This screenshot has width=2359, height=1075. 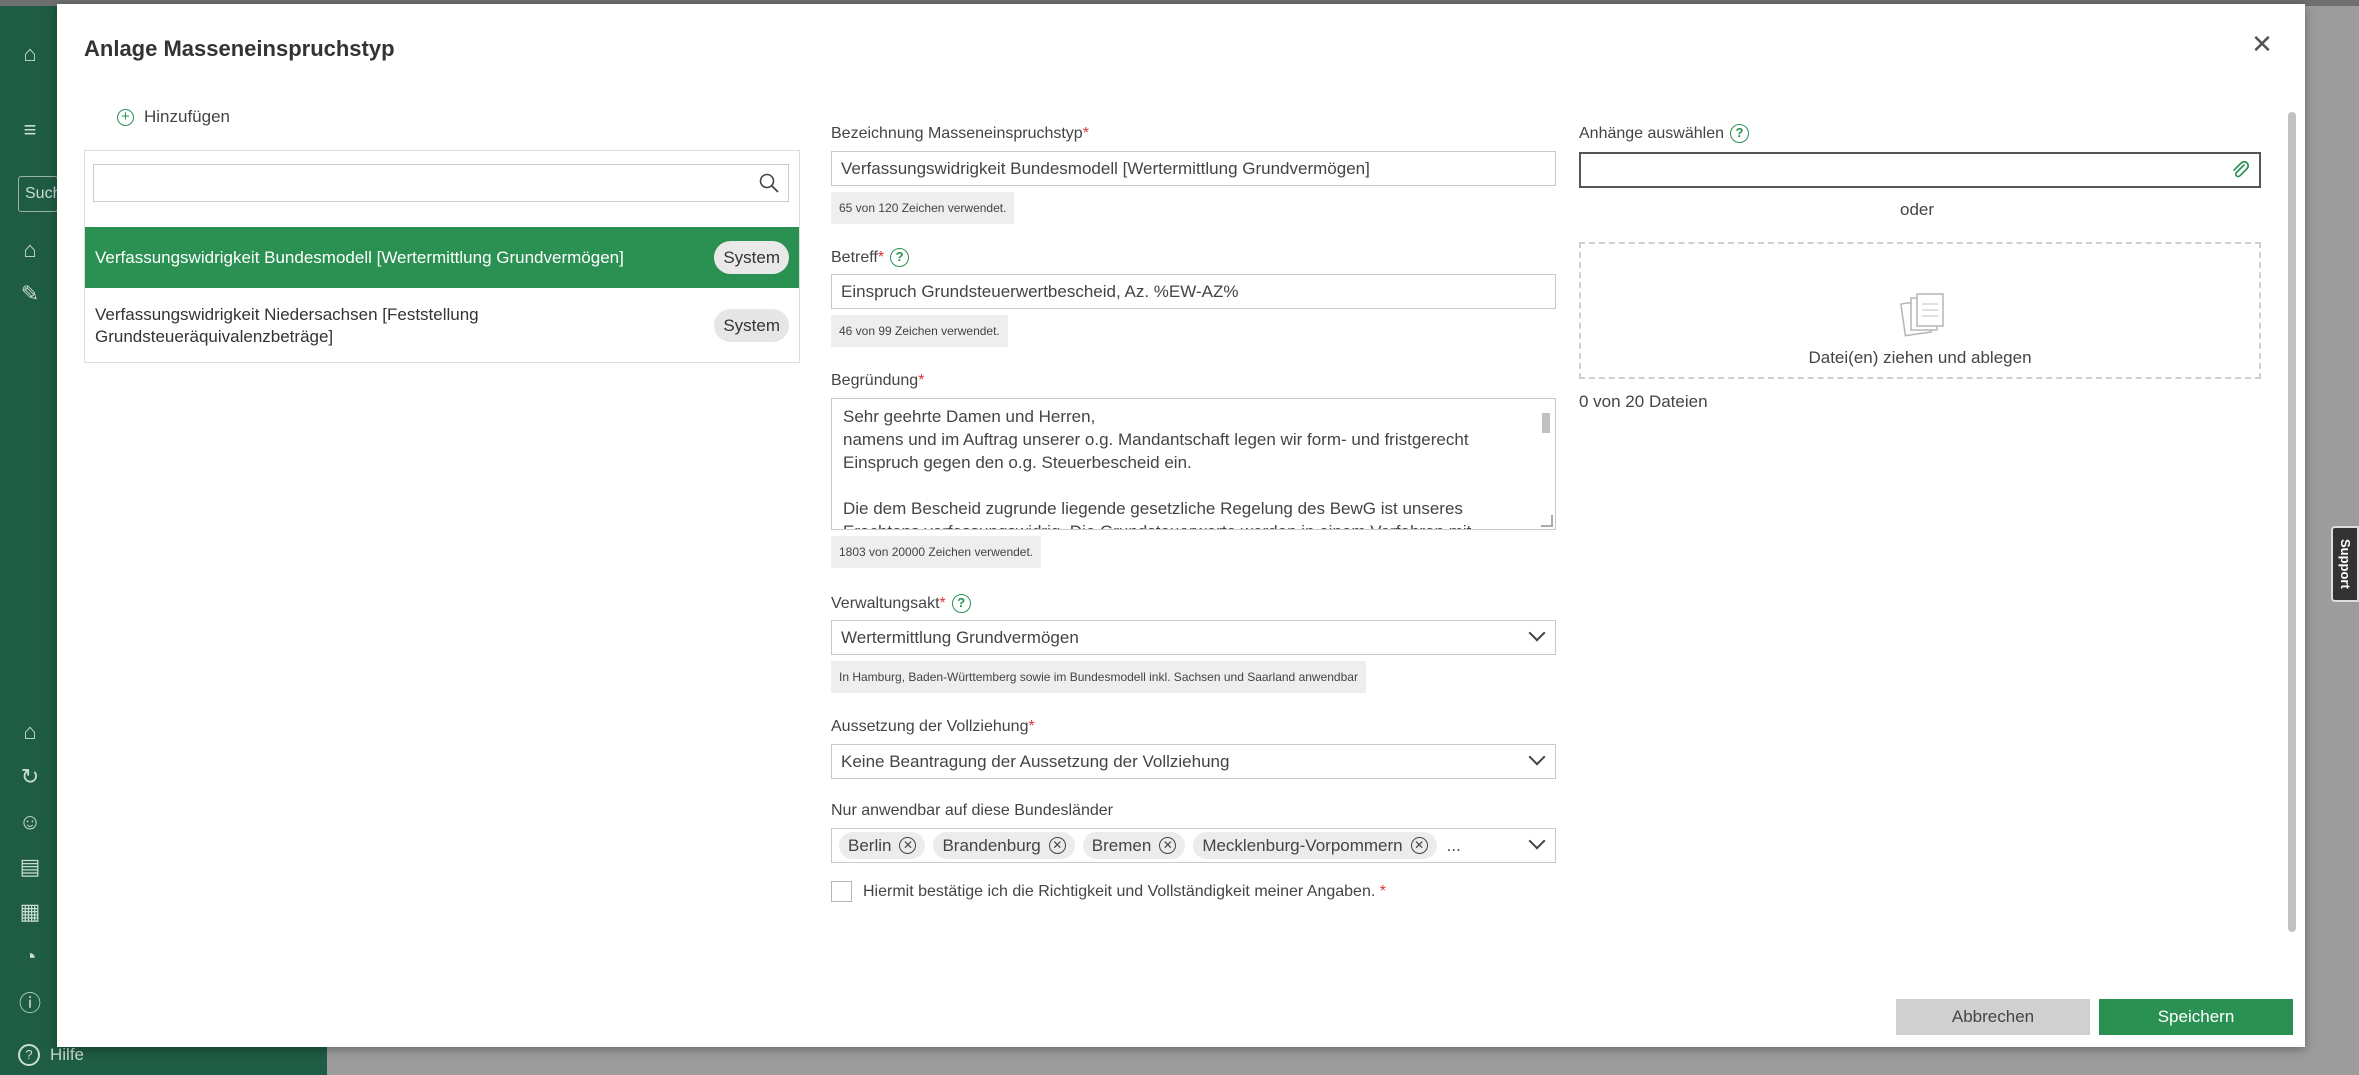 I want to click on list-search-input, so click(x=441, y=183).